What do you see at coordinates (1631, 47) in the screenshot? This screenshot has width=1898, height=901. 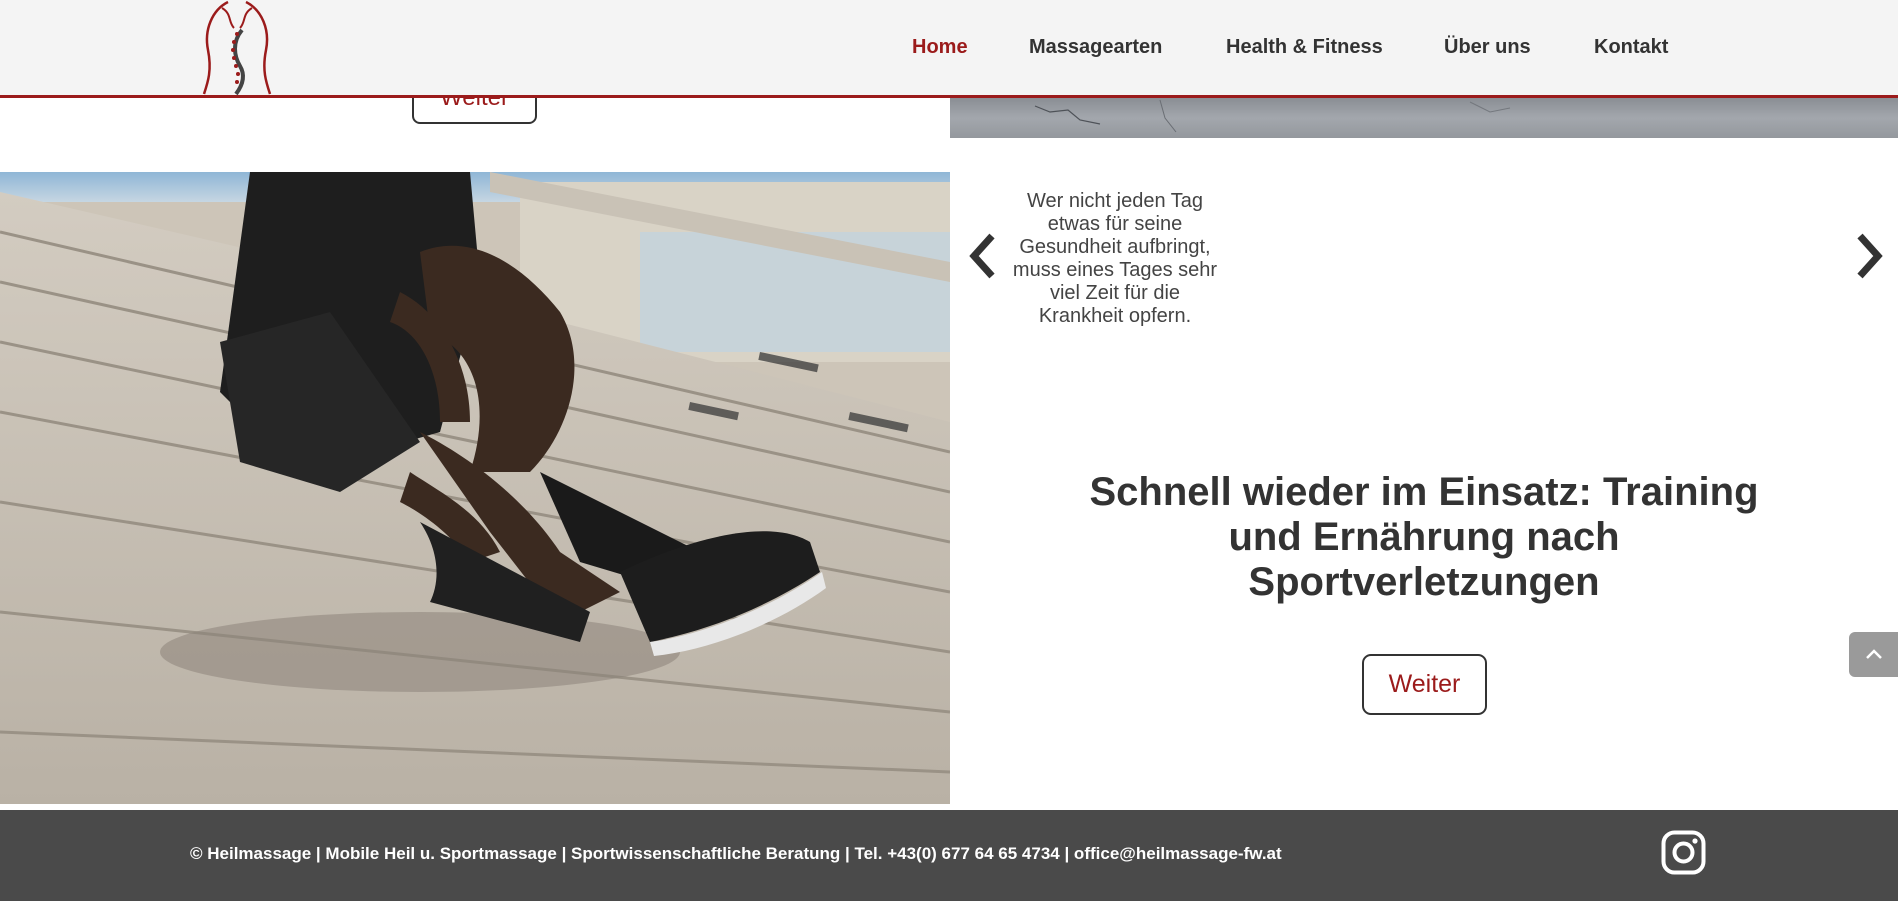 I see `nav-item-kontakt: Kontakt` at bounding box center [1631, 47].